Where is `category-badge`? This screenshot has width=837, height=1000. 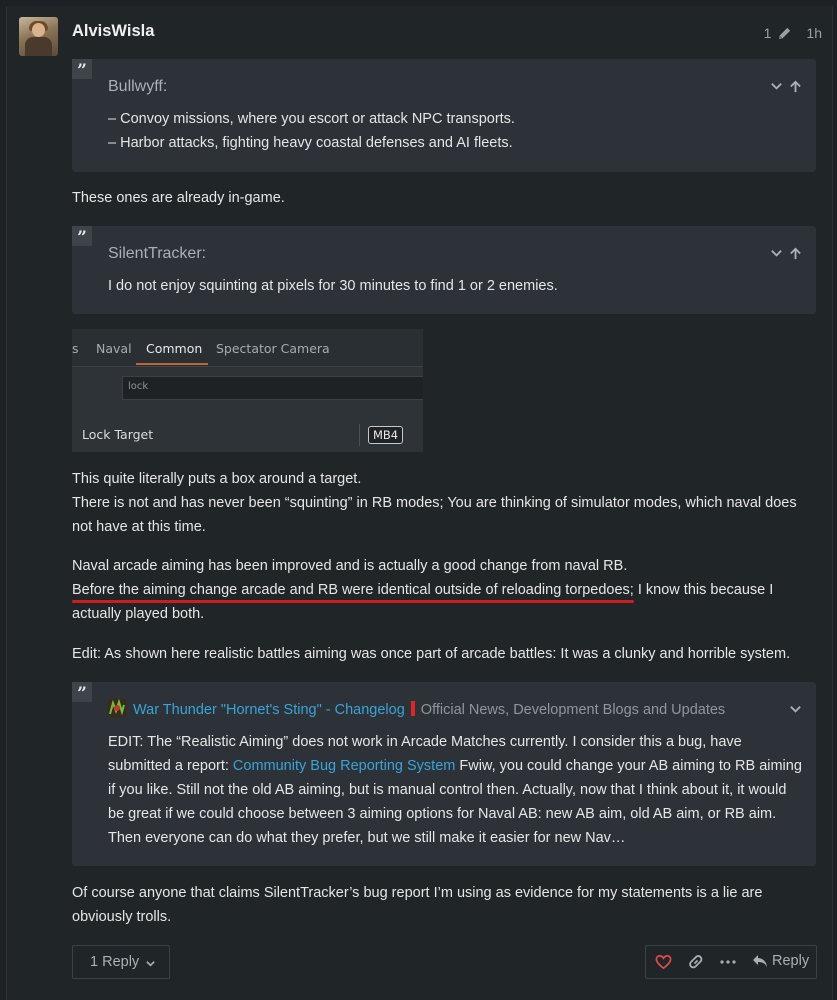
category-badge is located at coordinates (412, 708).